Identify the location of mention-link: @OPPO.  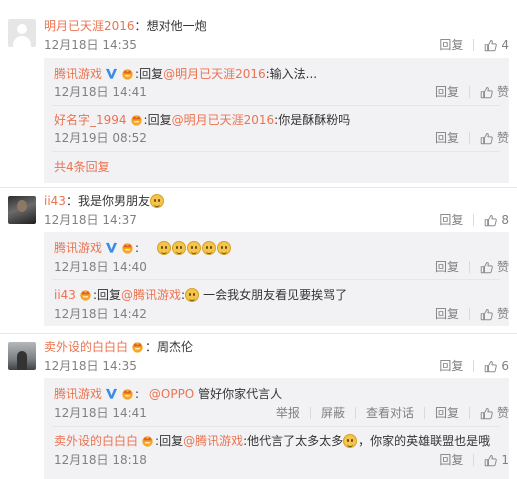
(171, 394).